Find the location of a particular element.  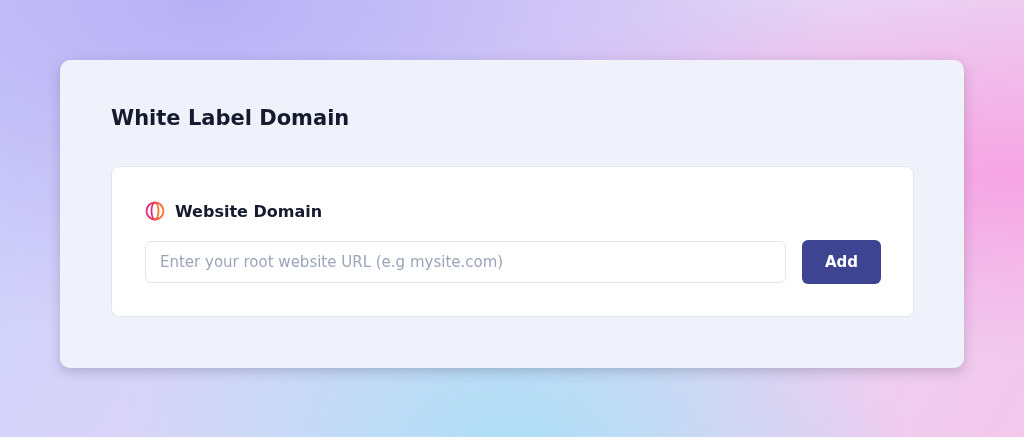

add-button: Add is located at coordinates (841, 262).